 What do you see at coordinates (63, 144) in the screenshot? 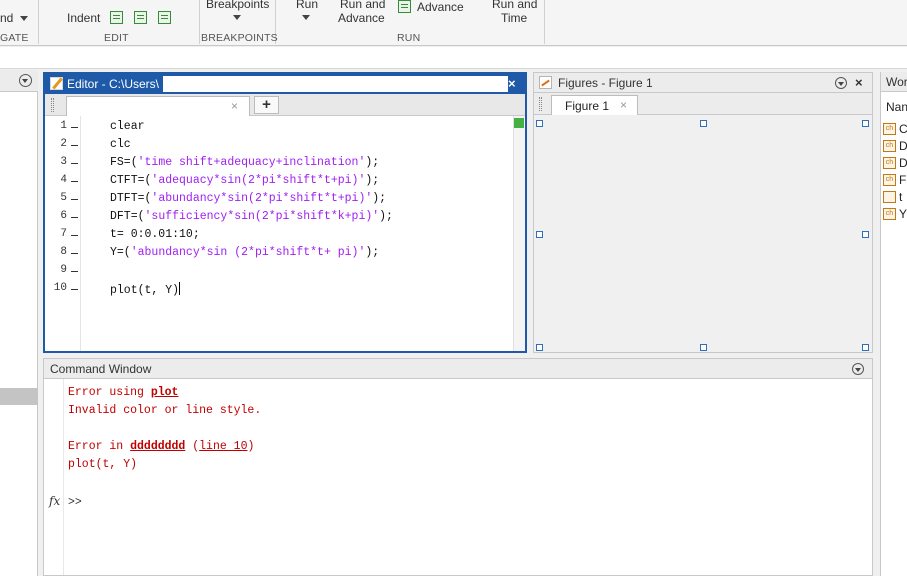
I see `line-number: 2` at bounding box center [63, 144].